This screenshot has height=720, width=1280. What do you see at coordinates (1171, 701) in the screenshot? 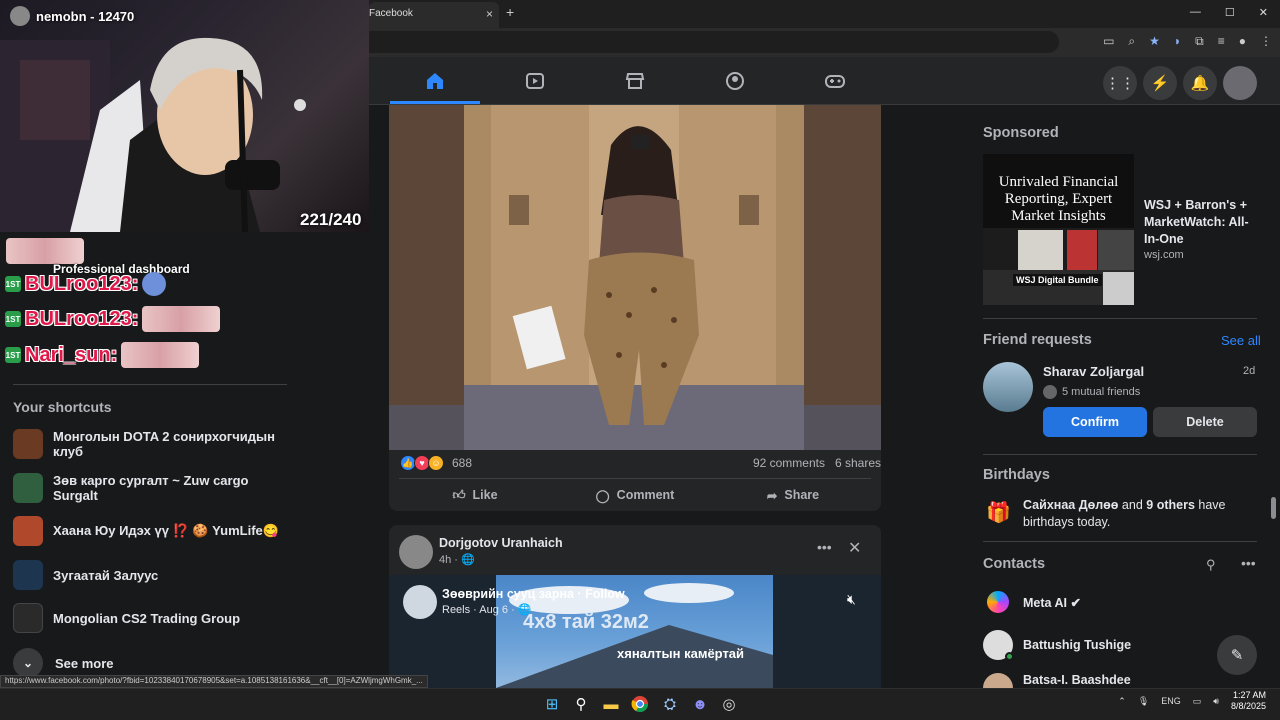
I see `language-indicator: ENG` at bounding box center [1171, 701].